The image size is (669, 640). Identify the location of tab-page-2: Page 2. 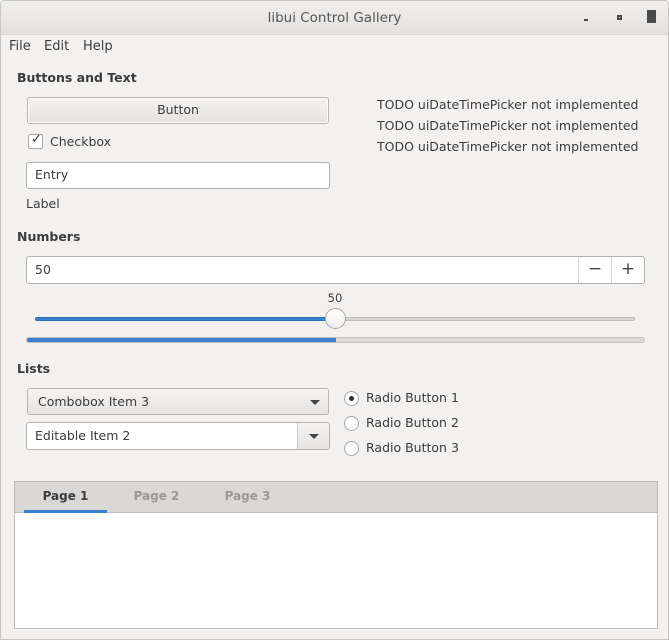
(156, 497).